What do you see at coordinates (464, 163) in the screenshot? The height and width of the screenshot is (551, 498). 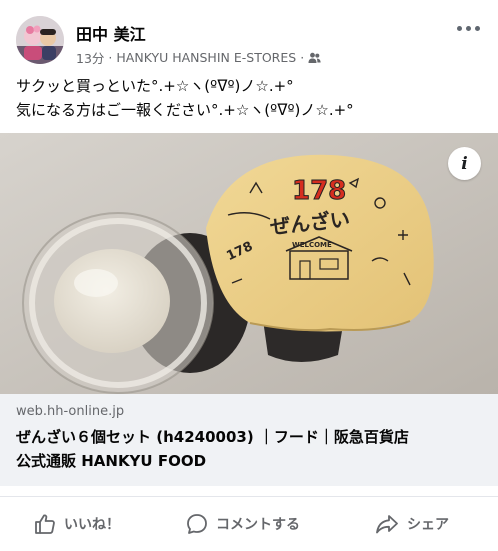 I see `info-icon: i` at bounding box center [464, 163].